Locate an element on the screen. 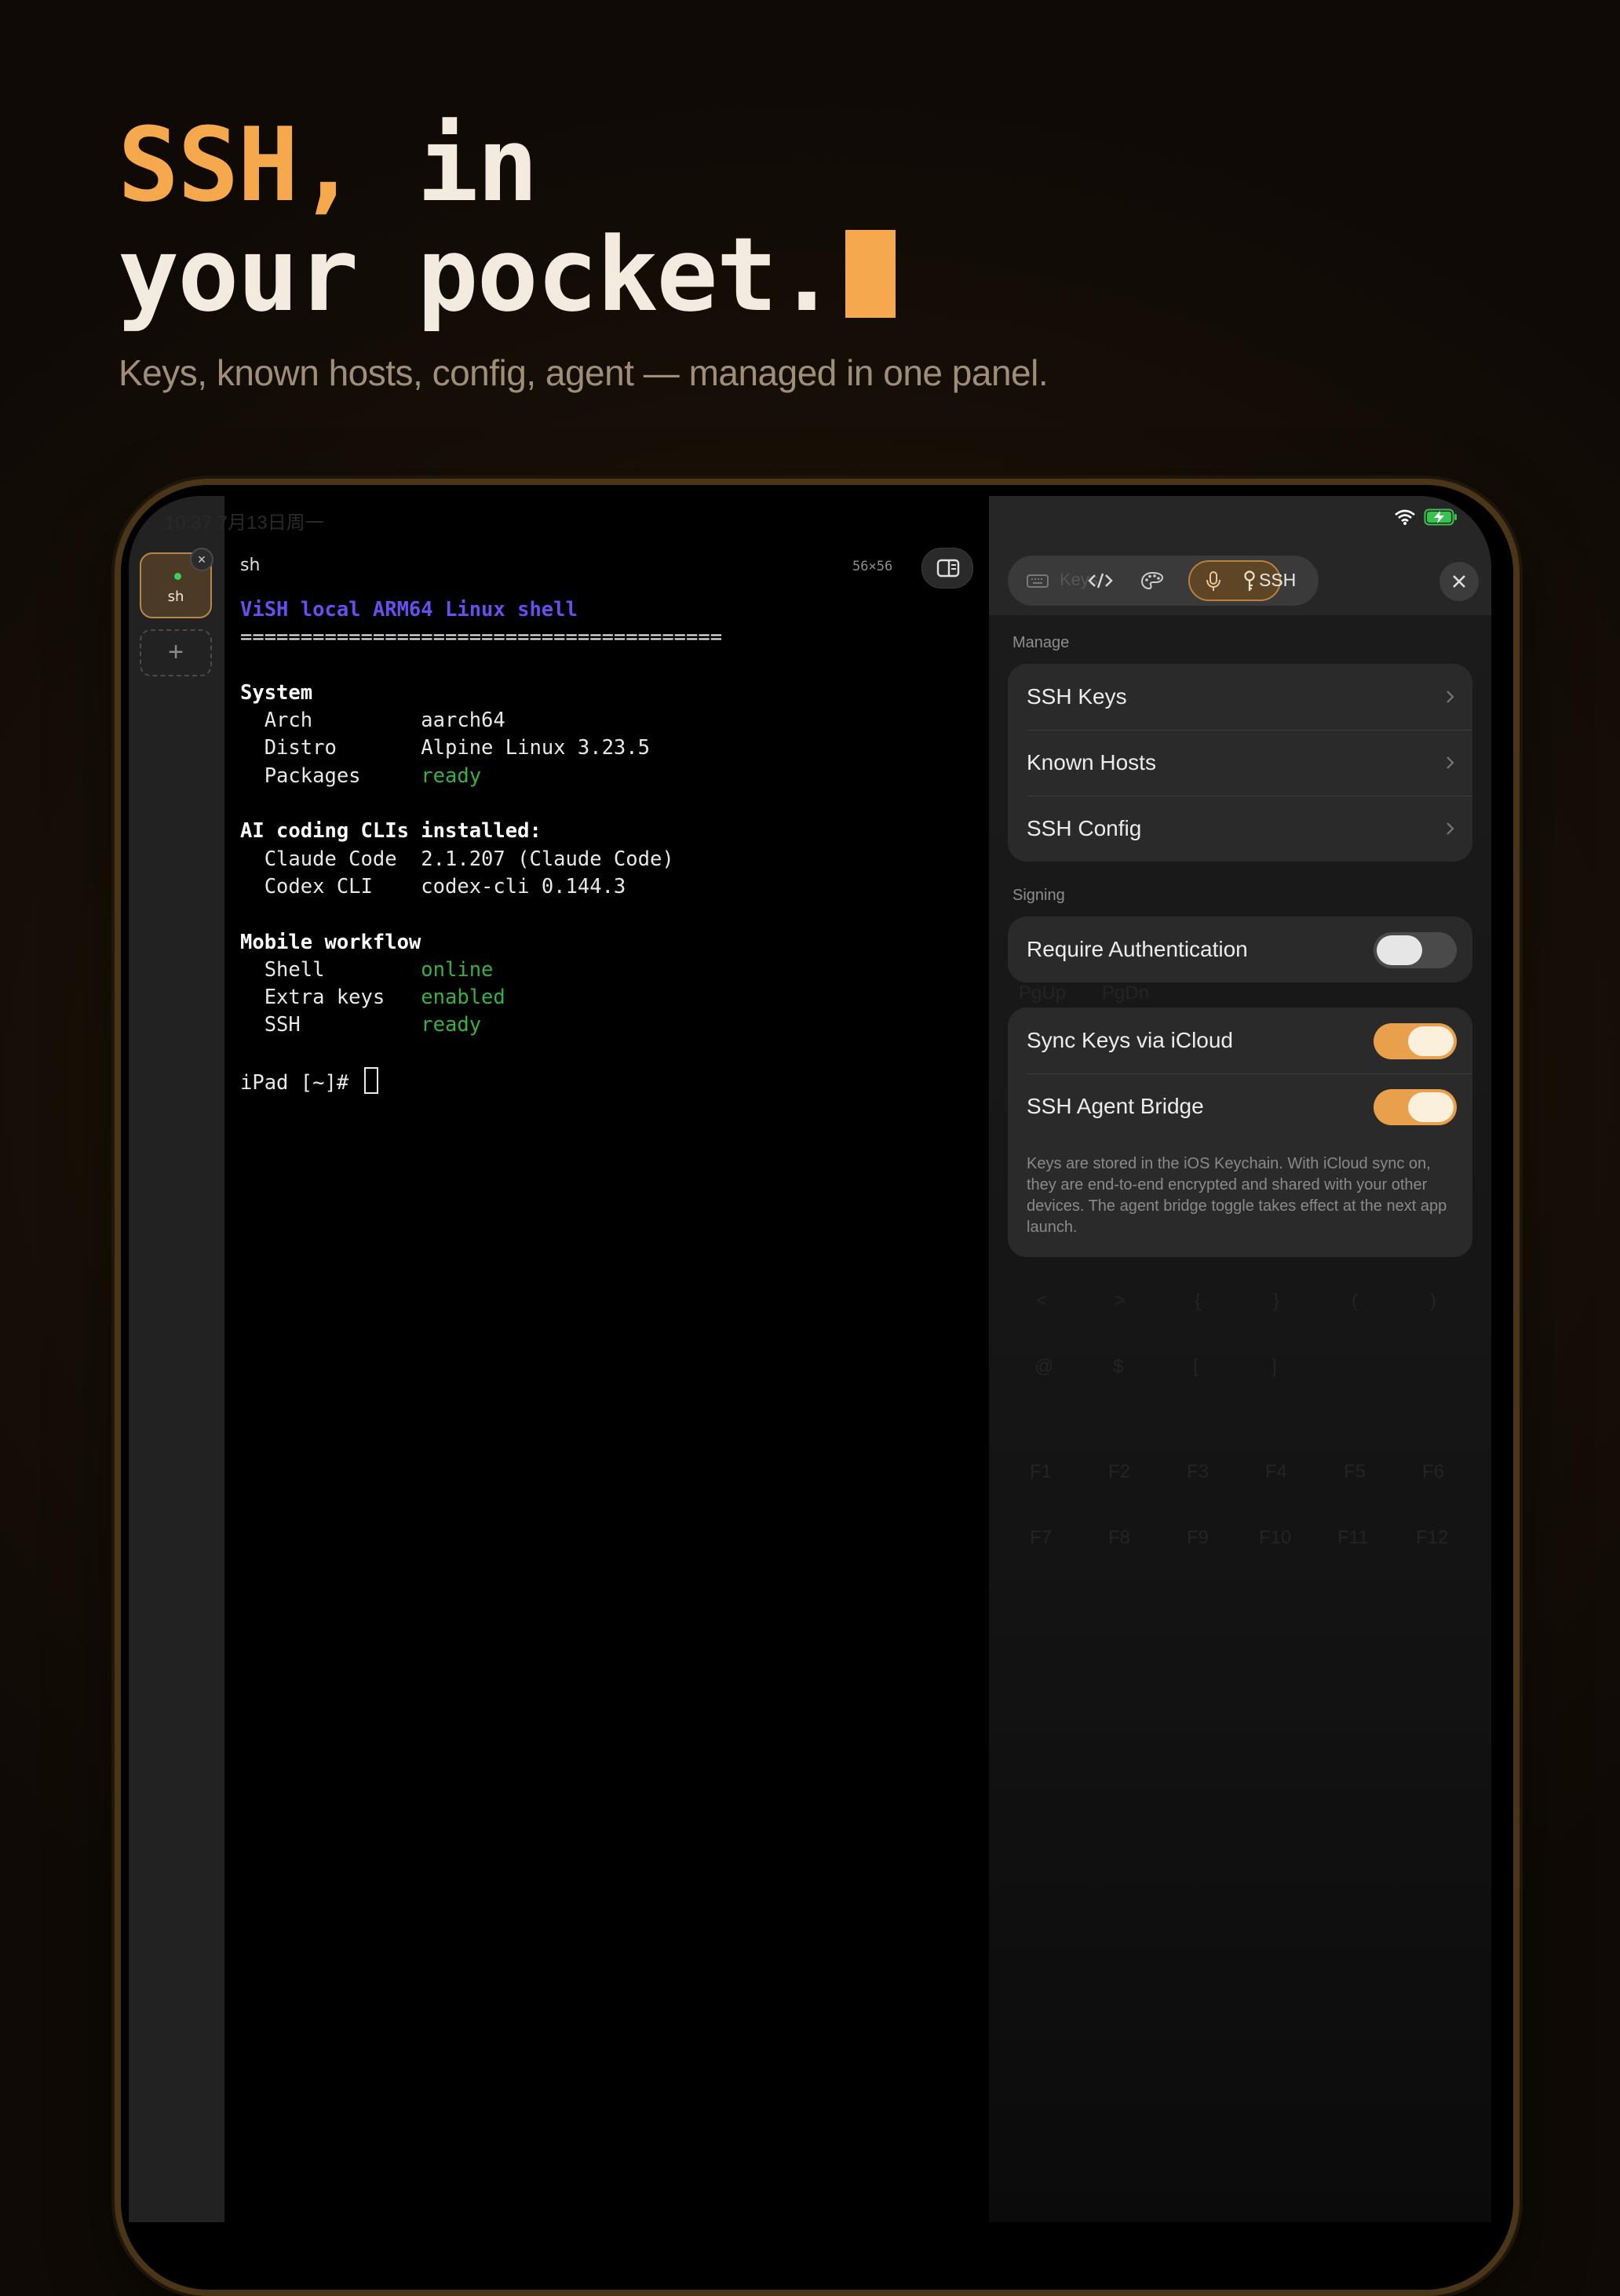 Image resolution: width=1620 pixels, height=2296 pixels. row-label: Known Hosts is located at coordinates (1091, 762).